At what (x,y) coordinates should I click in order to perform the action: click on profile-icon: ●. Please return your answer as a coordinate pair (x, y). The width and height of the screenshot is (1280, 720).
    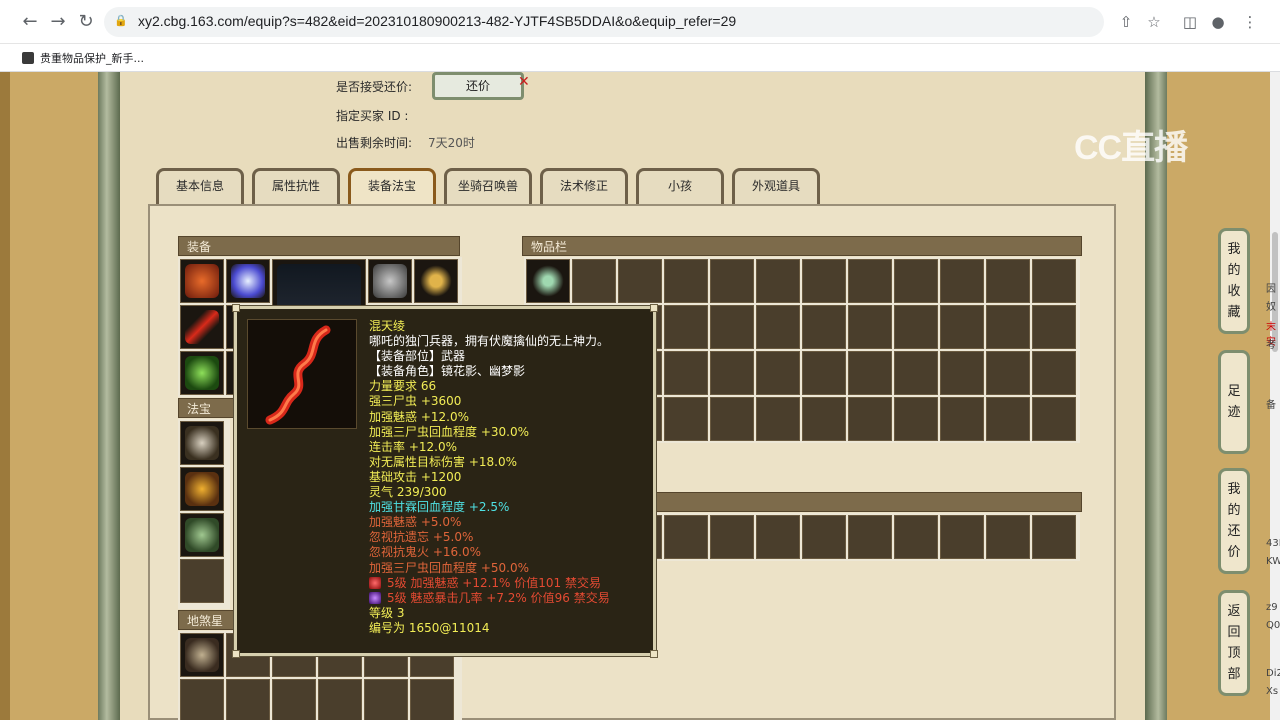
    Looking at the image, I should click on (1218, 22).